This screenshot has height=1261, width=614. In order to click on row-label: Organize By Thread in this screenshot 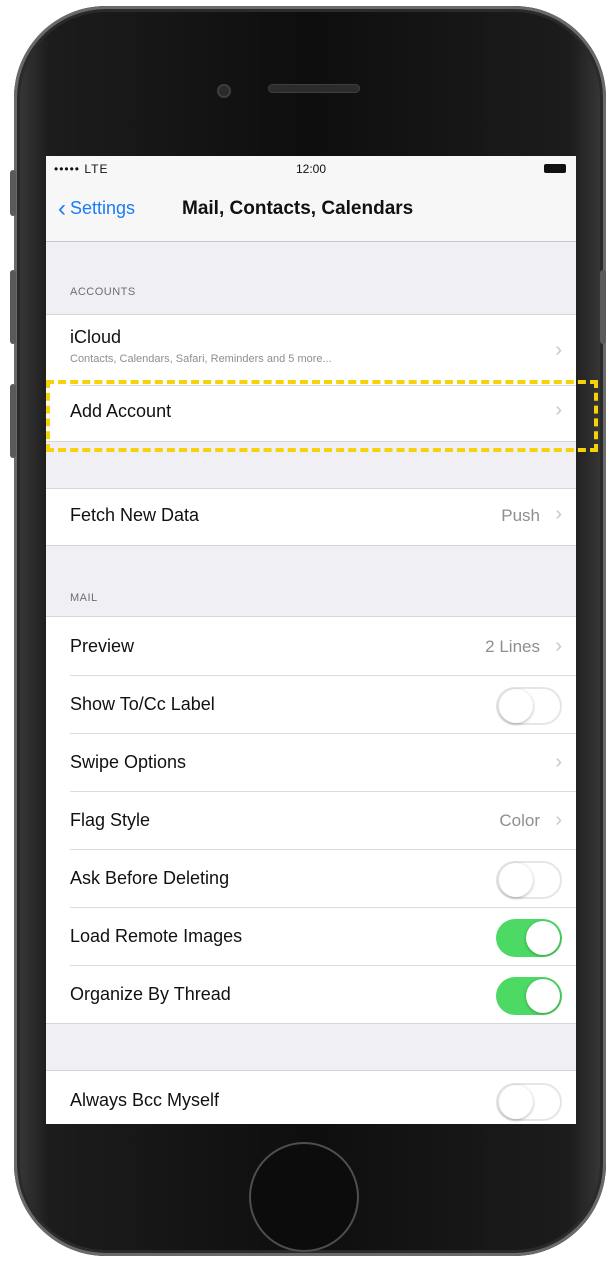, I will do `click(150, 994)`.